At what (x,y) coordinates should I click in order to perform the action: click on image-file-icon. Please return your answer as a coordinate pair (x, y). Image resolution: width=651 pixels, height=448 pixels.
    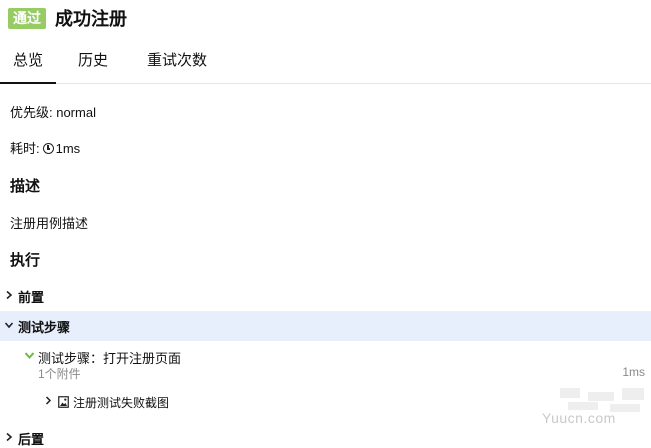
    Looking at the image, I should click on (63, 402).